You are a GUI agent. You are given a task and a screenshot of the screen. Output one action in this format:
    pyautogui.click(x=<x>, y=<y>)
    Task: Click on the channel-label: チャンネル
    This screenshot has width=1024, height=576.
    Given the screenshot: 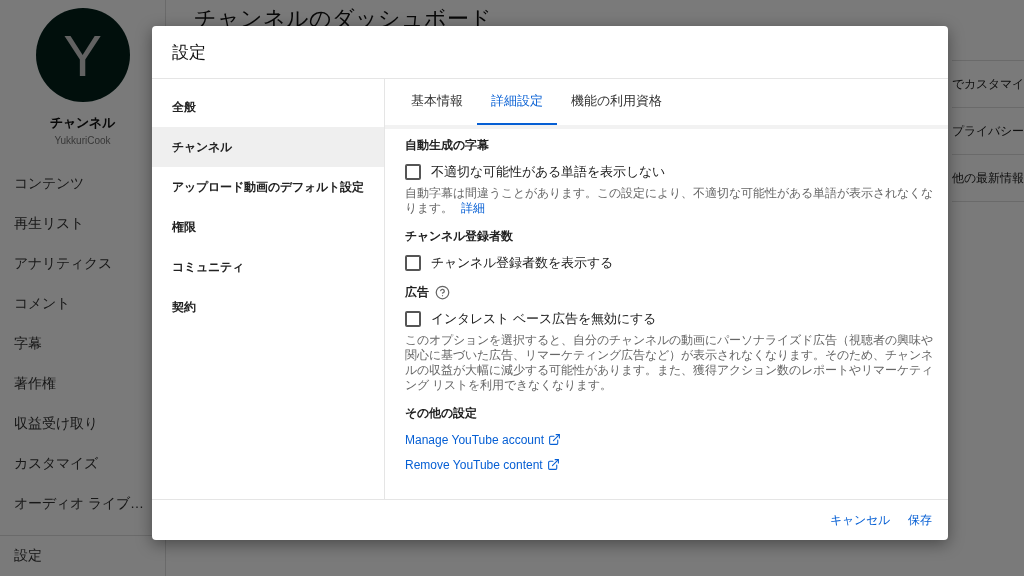 What is the action you would take?
    pyautogui.click(x=82, y=123)
    